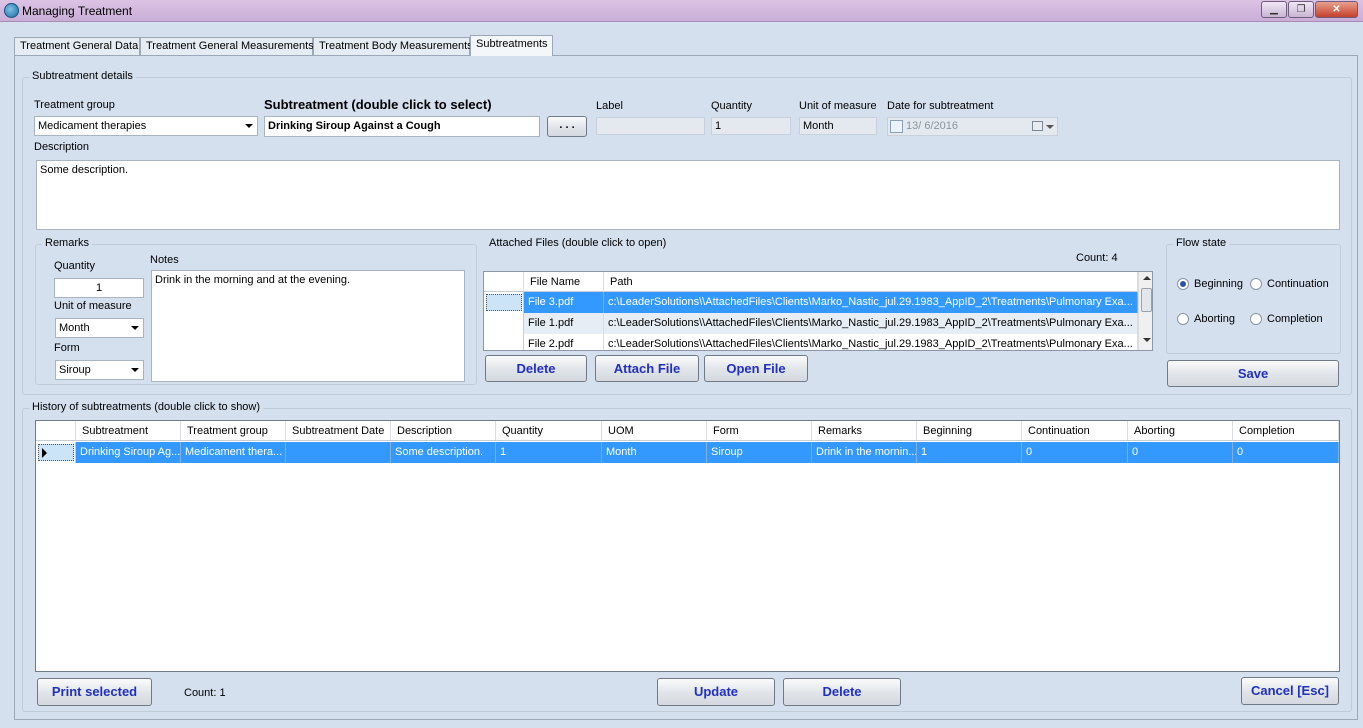 This screenshot has height=728, width=1363. I want to click on files-scrollbar, so click(1145, 311).